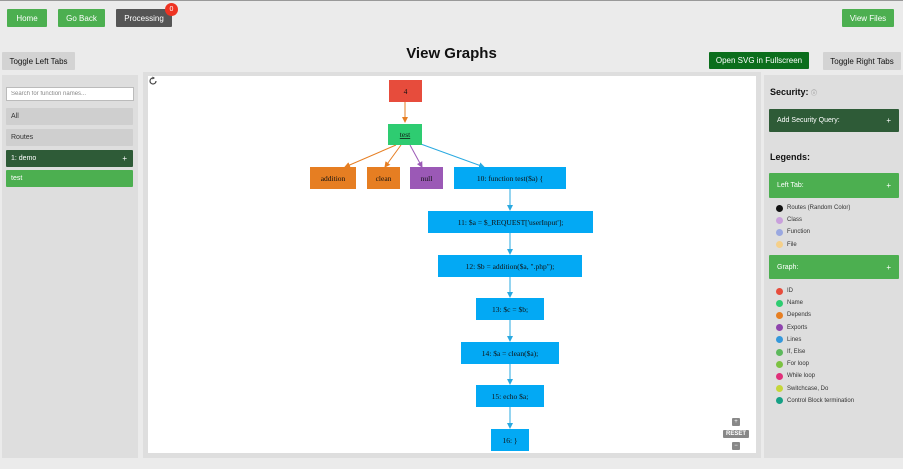 The width and height of the screenshot is (903, 469). Describe the element at coordinates (69, 137) in the screenshot. I see `left-item-routes: Routes` at that location.